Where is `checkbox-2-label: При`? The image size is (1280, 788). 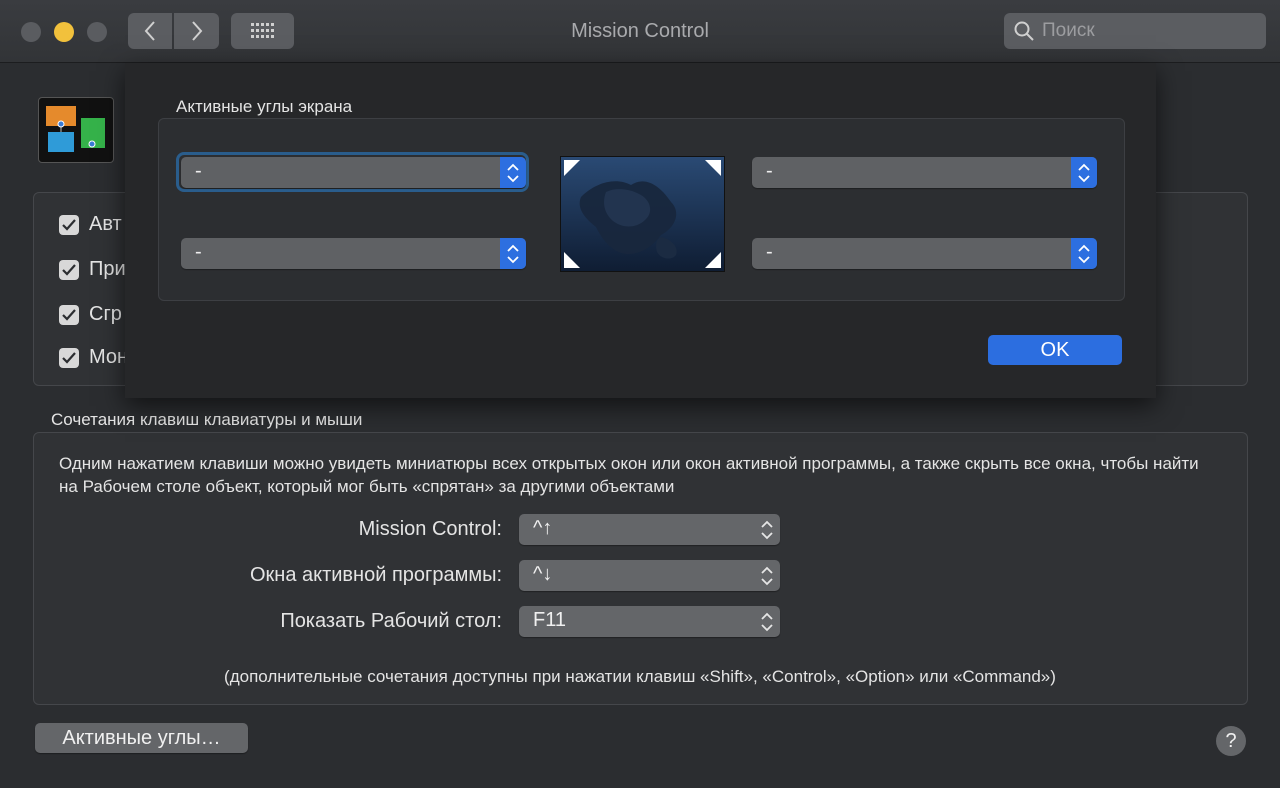
checkbox-2-label: При is located at coordinates (107, 269).